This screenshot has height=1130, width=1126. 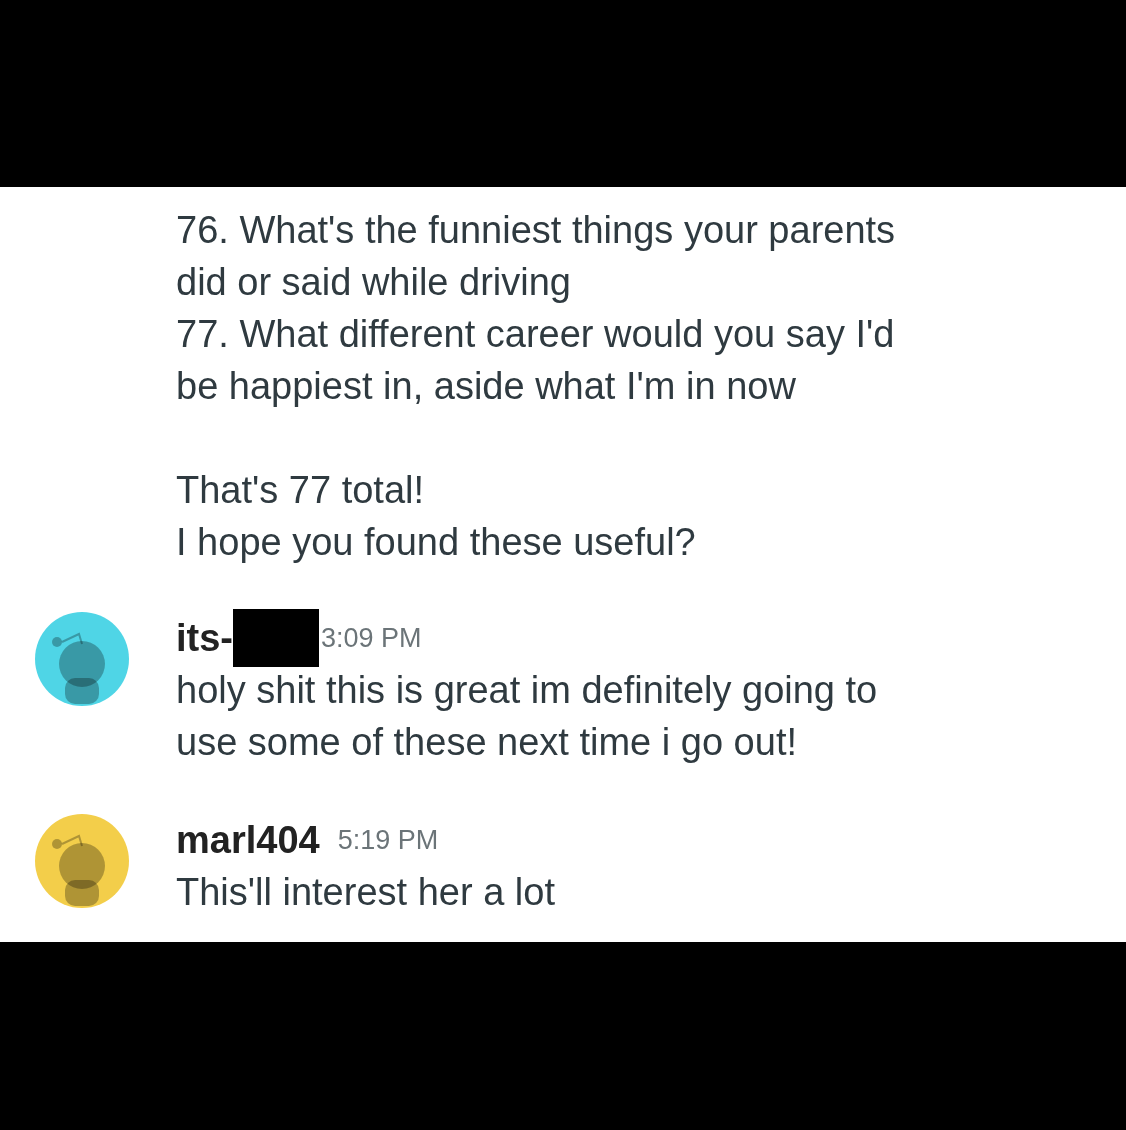 I want to click on timestamp: 5:19 PM, so click(x=388, y=840).